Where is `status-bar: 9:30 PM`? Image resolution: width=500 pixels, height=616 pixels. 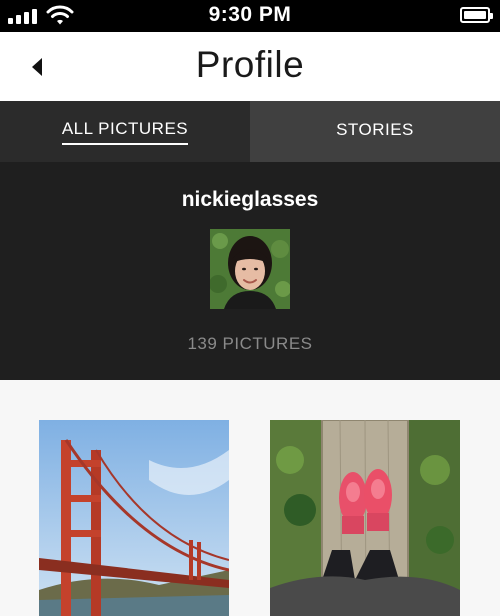 status-bar: 9:30 PM is located at coordinates (250, 16).